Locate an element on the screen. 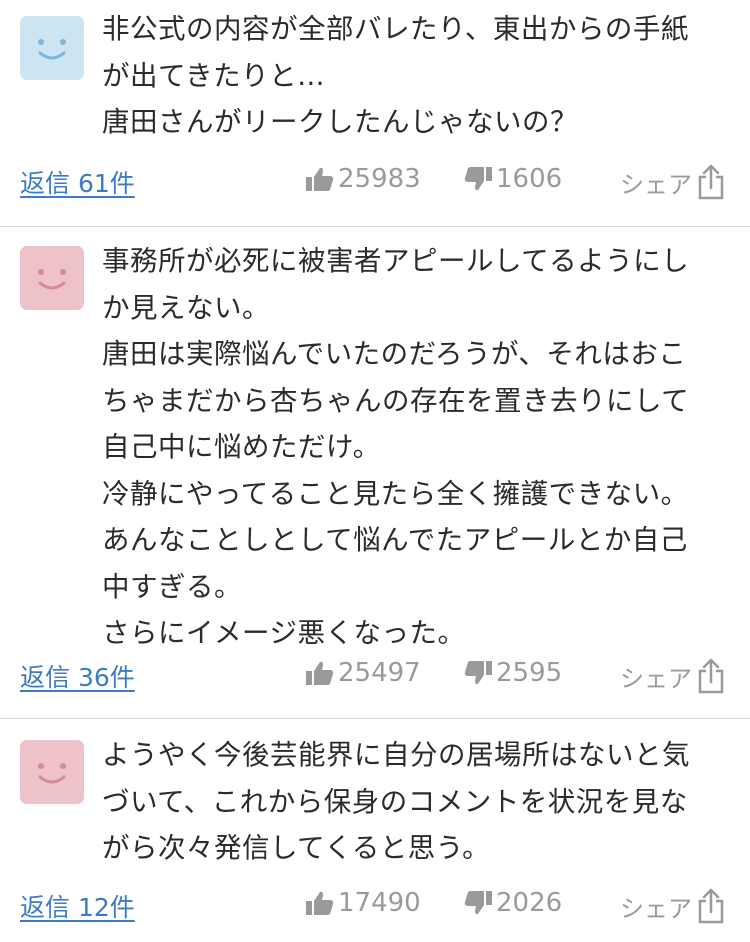 The width and height of the screenshot is (750, 942). like-button: 25497 is located at coordinates (363, 673).